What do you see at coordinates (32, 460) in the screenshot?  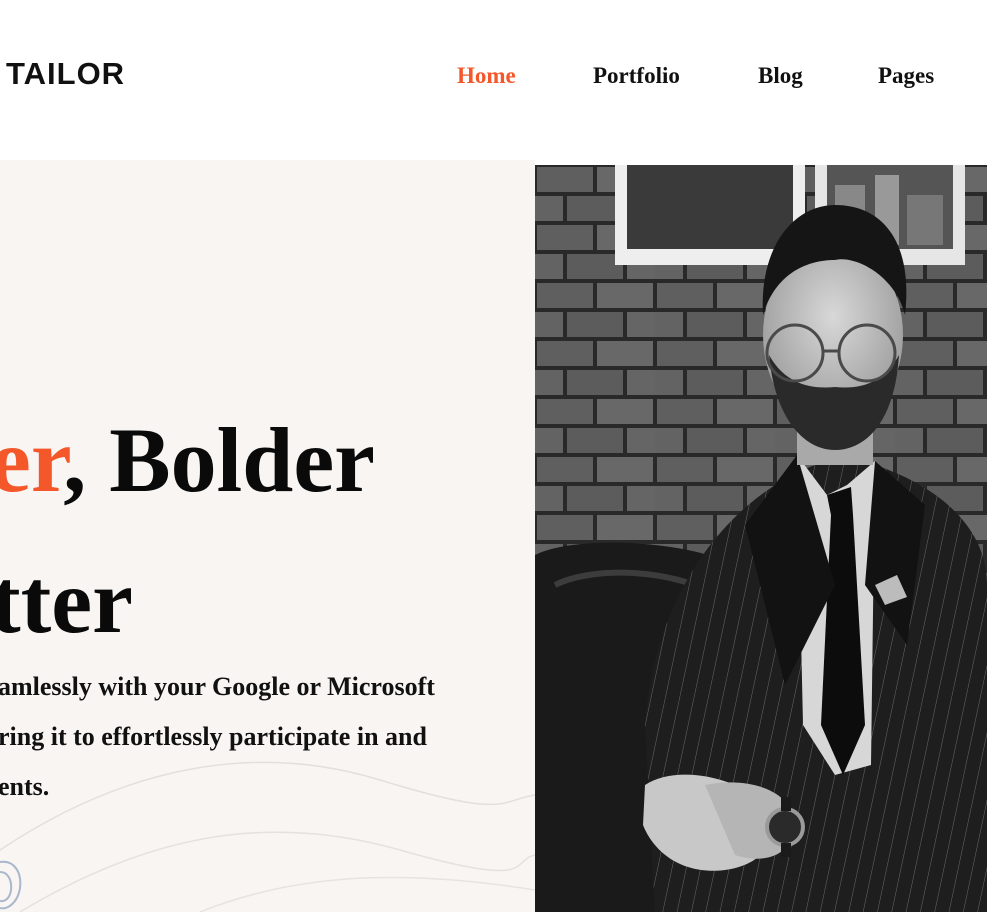 I see `headline-accent-text: er` at bounding box center [32, 460].